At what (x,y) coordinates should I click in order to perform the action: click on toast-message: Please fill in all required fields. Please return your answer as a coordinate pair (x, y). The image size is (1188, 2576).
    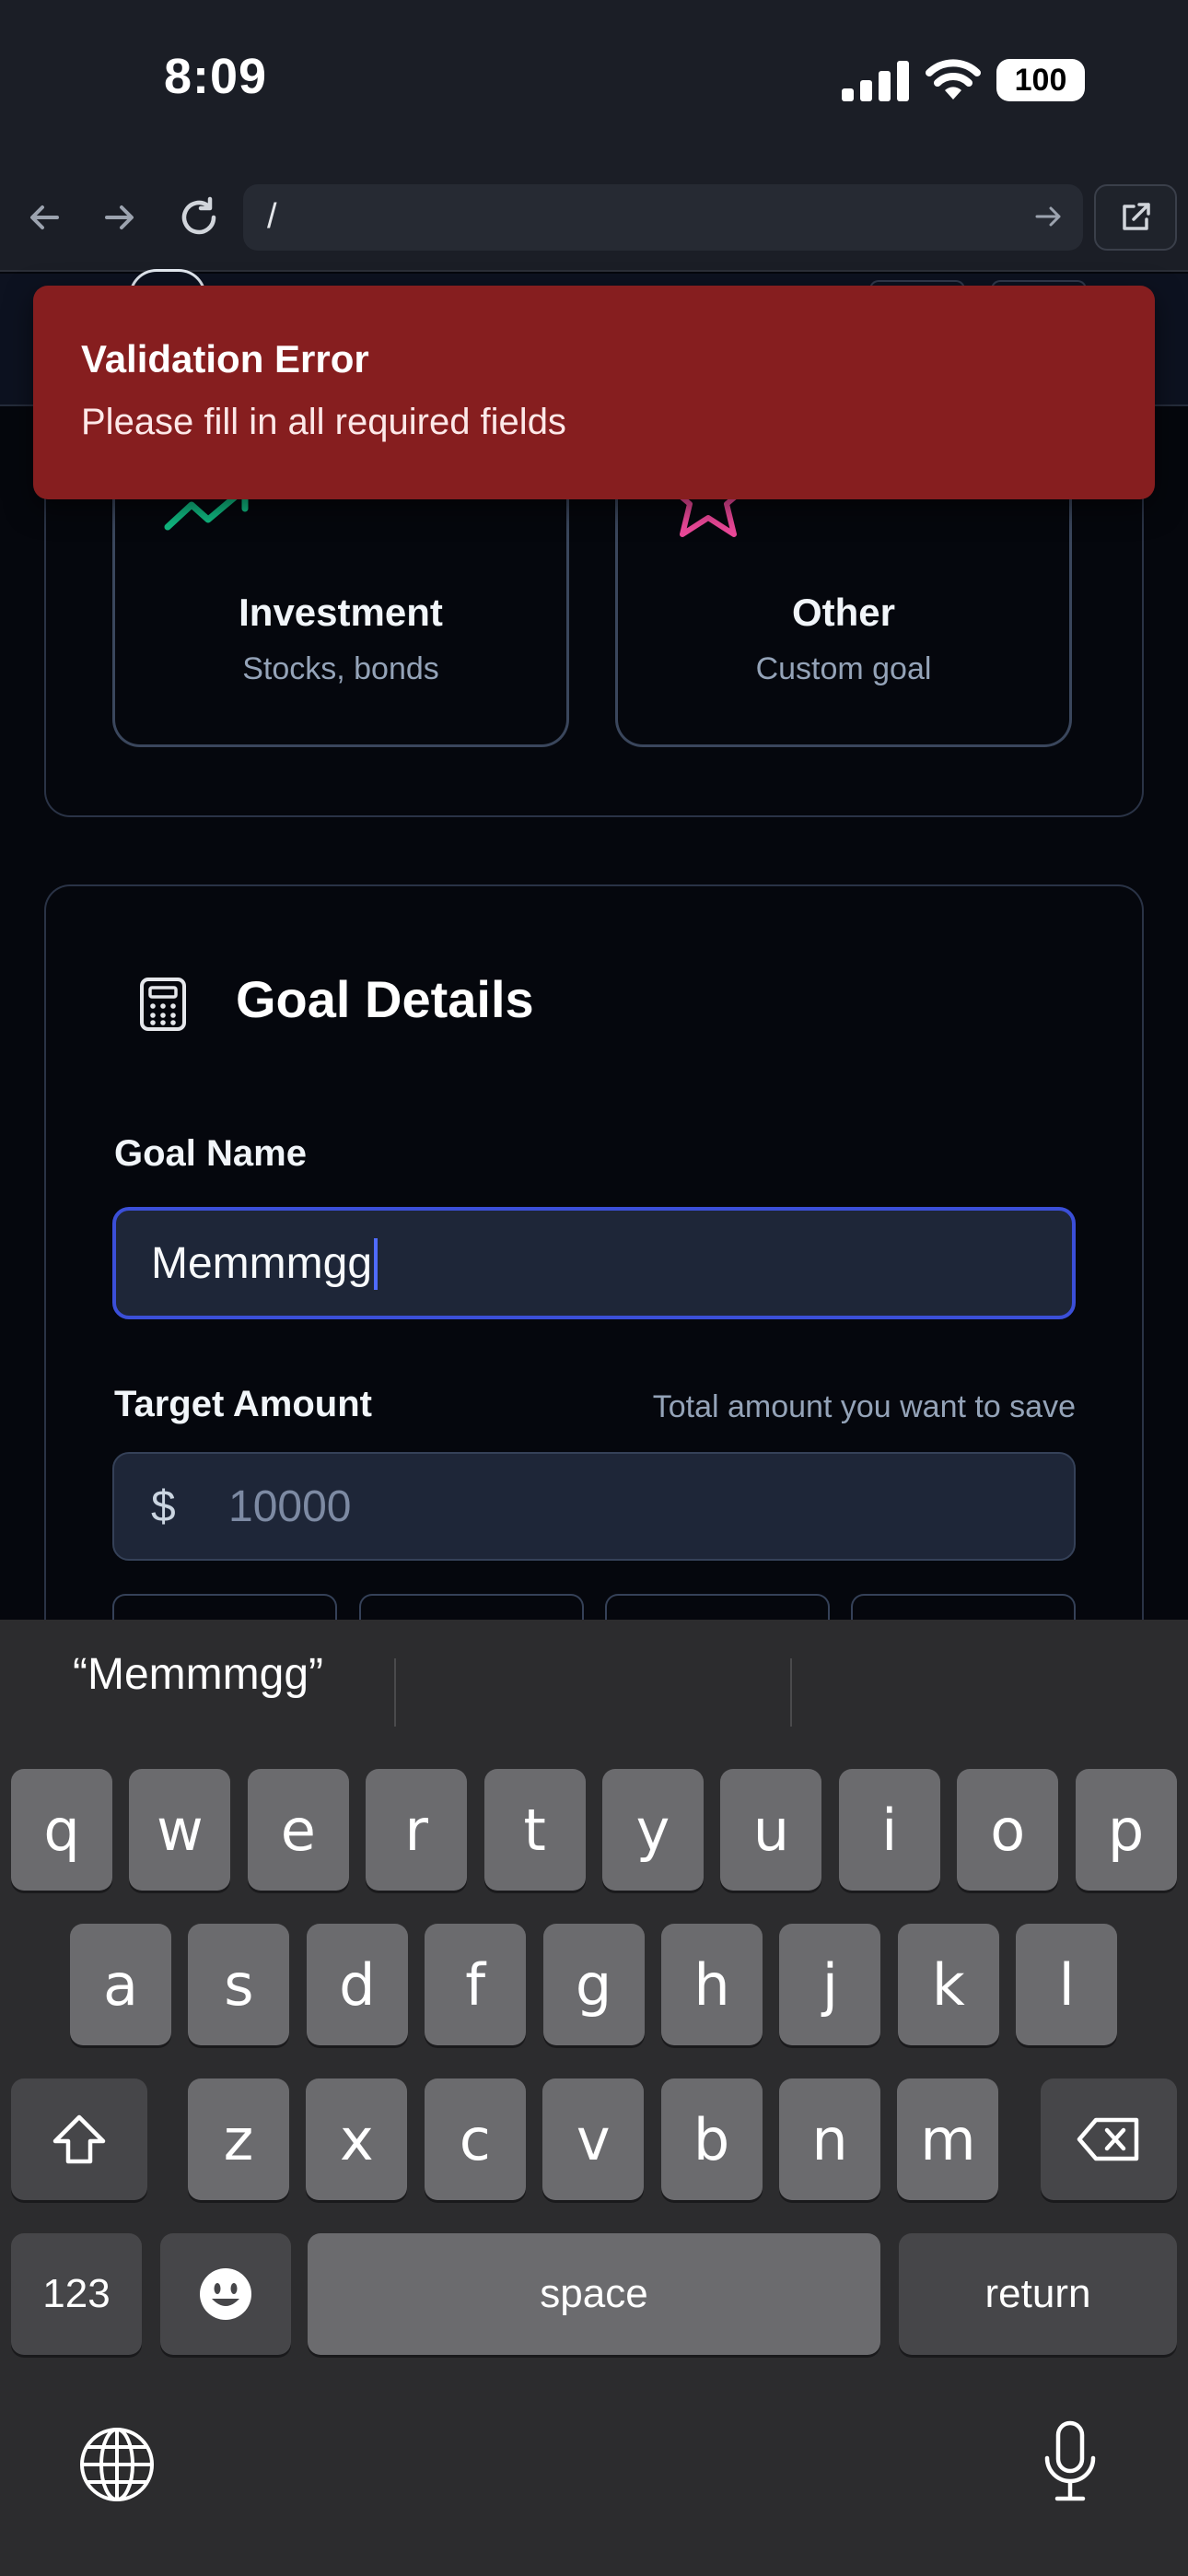
    Looking at the image, I should click on (323, 422).